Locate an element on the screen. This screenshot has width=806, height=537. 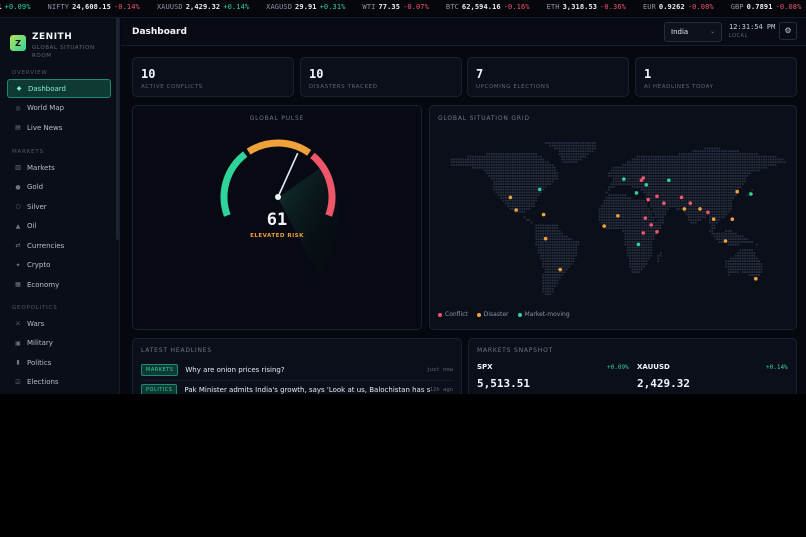
sidebar-item-label: Live News is located at coordinates (45, 127).